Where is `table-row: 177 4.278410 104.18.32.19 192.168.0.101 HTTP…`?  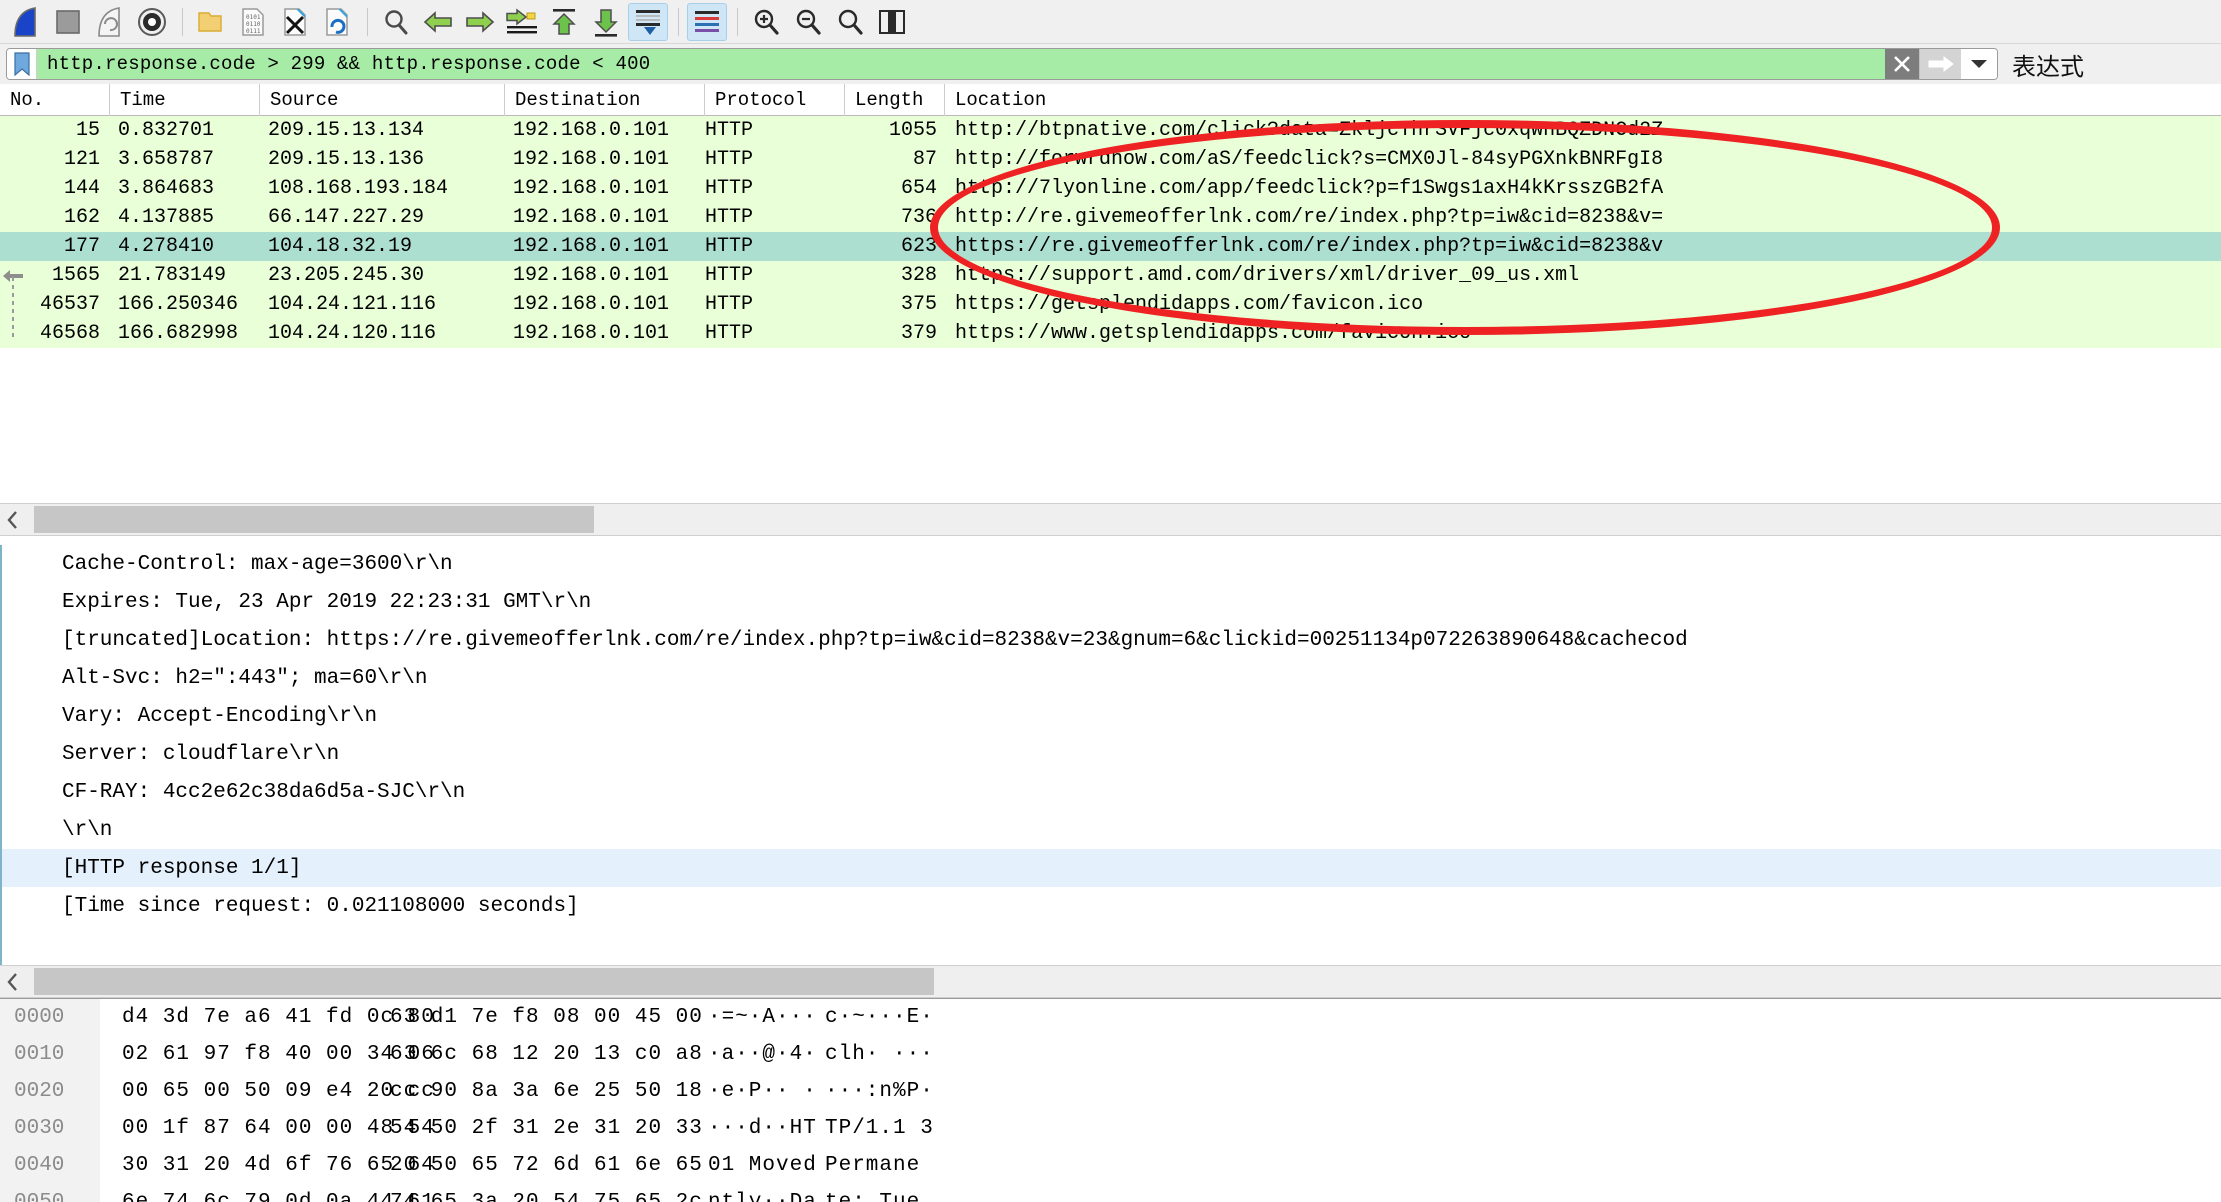 table-row: 177 4.278410 104.18.32.19 192.168.0.101 HTTP… is located at coordinates (1110, 246).